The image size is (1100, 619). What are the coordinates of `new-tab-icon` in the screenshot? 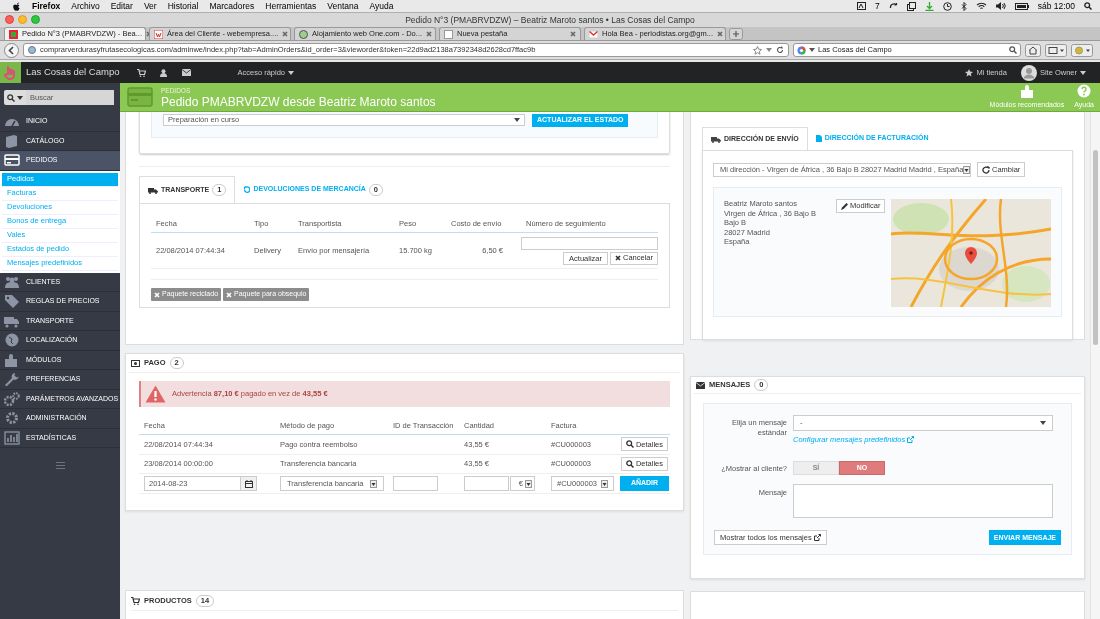 It's located at (736, 34).